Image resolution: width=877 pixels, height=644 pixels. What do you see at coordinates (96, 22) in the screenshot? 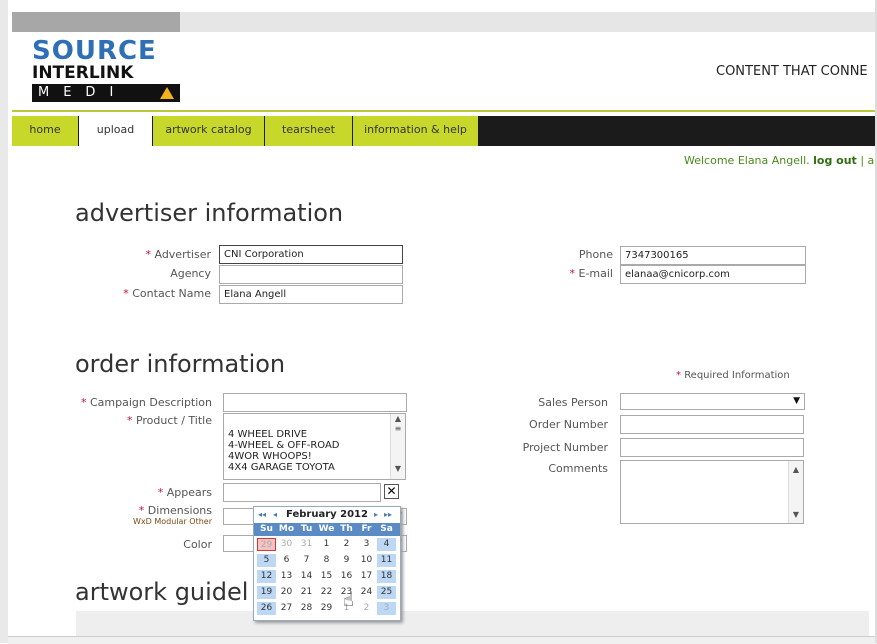
I see `top-strip-accent` at bounding box center [96, 22].